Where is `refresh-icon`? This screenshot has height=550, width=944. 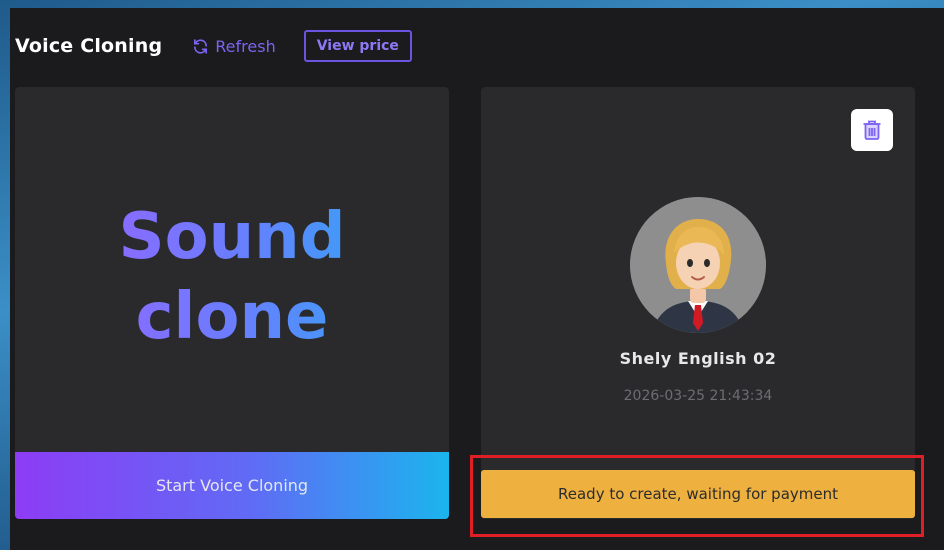 refresh-icon is located at coordinates (201, 46).